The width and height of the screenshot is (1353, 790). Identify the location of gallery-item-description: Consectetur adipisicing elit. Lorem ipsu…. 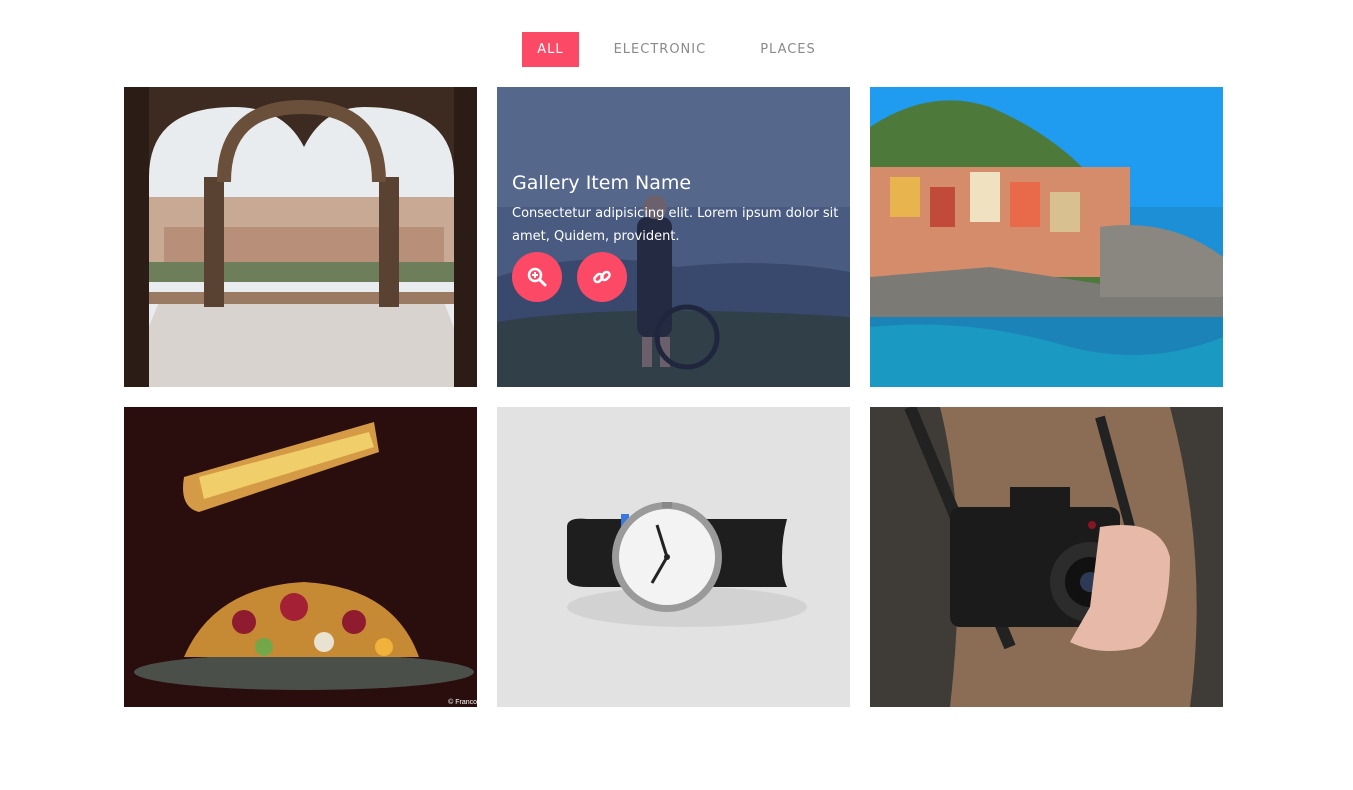
(675, 225).